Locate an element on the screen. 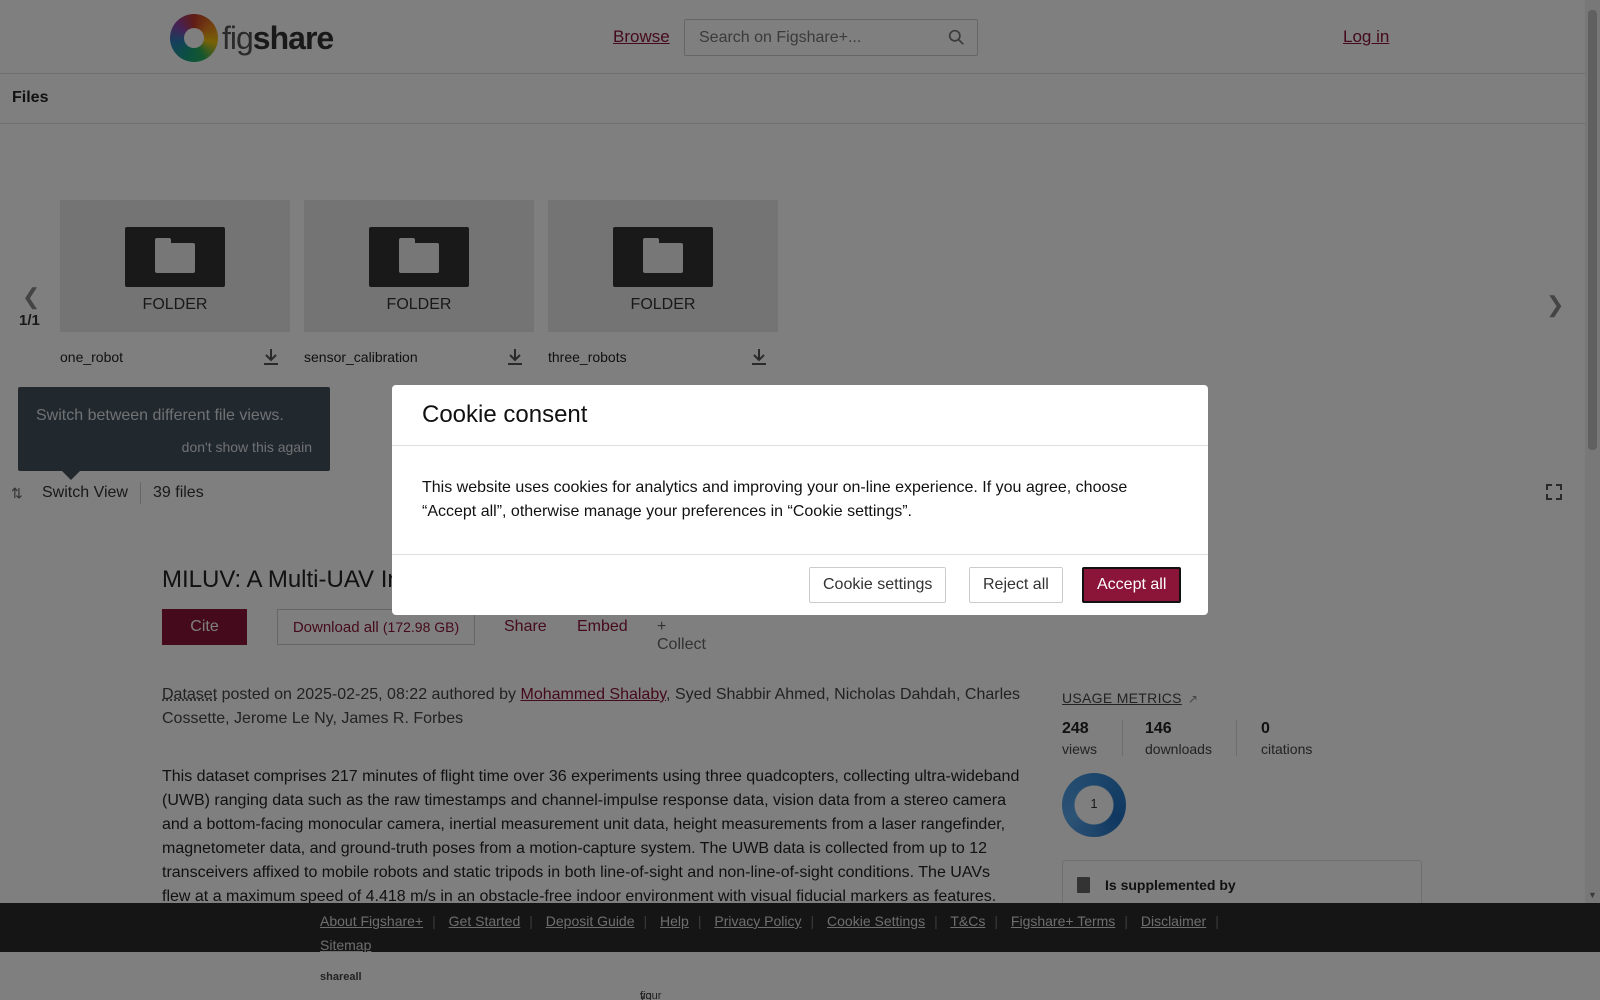 This screenshot has height=1000, width=1600. dialog-title: Cookie consent is located at coordinates (504, 415).